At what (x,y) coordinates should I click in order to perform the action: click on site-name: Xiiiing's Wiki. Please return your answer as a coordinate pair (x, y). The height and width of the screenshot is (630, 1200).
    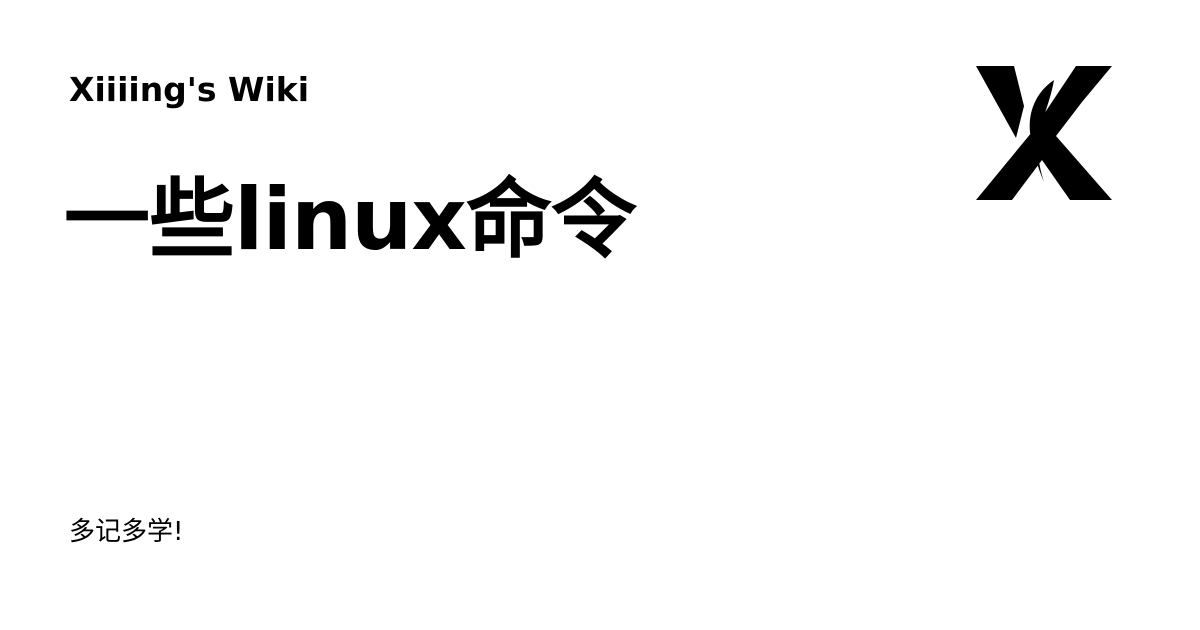
    Looking at the image, I should click on (189, 89).